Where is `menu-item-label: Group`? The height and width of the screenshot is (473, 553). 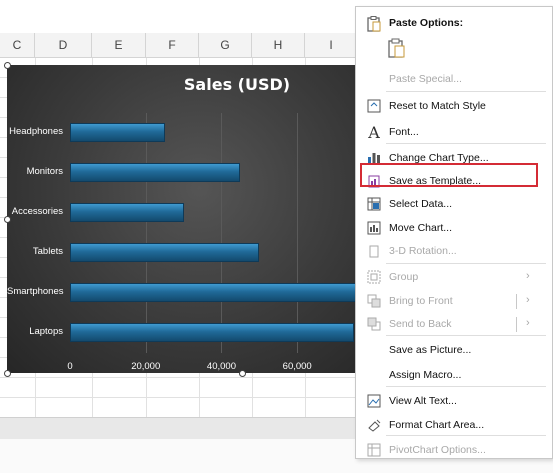 menu-item-label: Group is located at coordinates (404, 277).